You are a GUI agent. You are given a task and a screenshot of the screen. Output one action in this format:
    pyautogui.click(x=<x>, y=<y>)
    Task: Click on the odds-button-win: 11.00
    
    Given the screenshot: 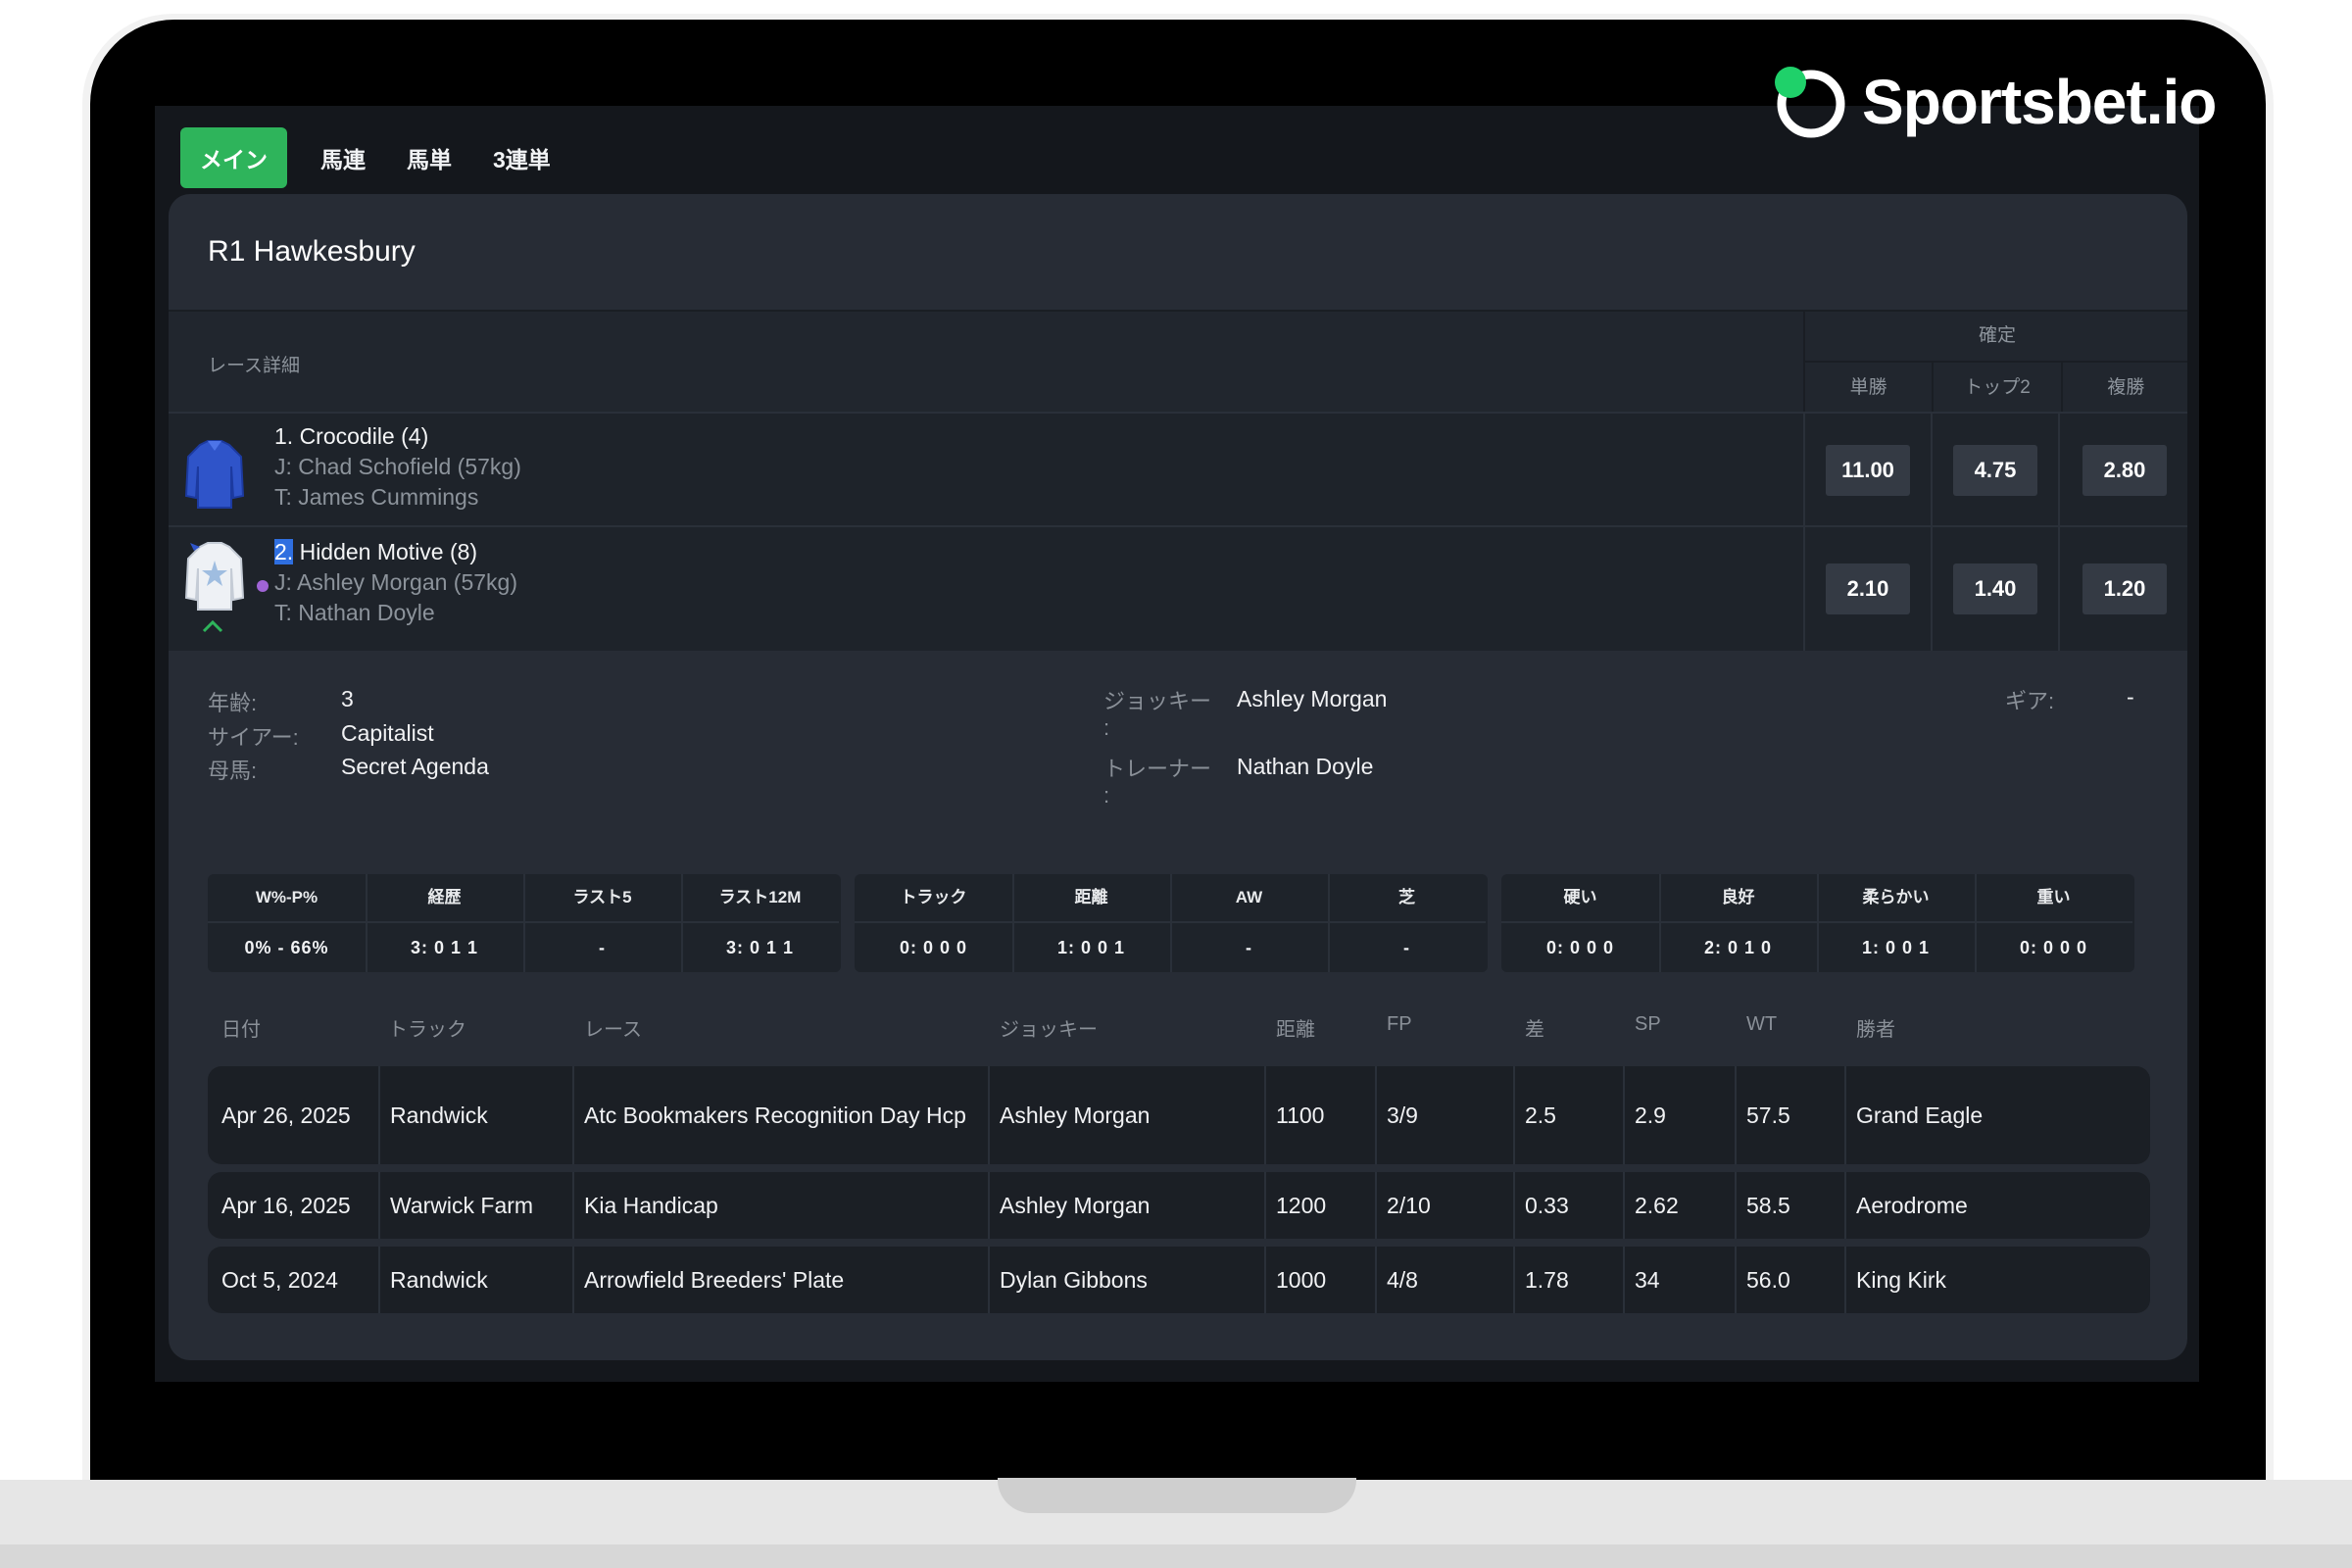 What is the action you would take?
    pyautogui.click(x=1868, y=470)
    